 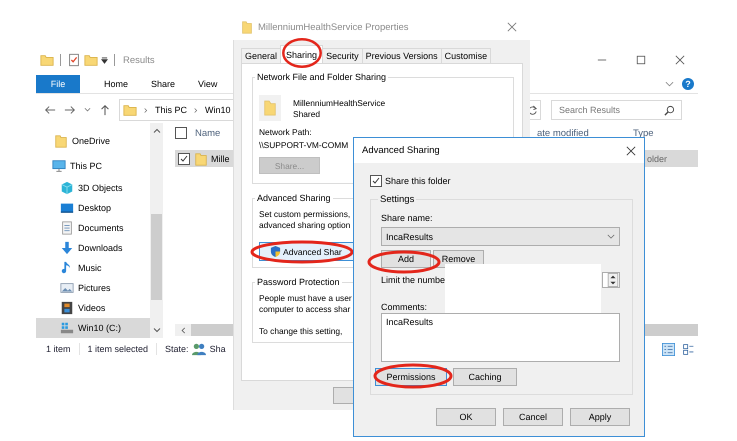 I want to click on monitor-icon, so click(x=59, y=165).